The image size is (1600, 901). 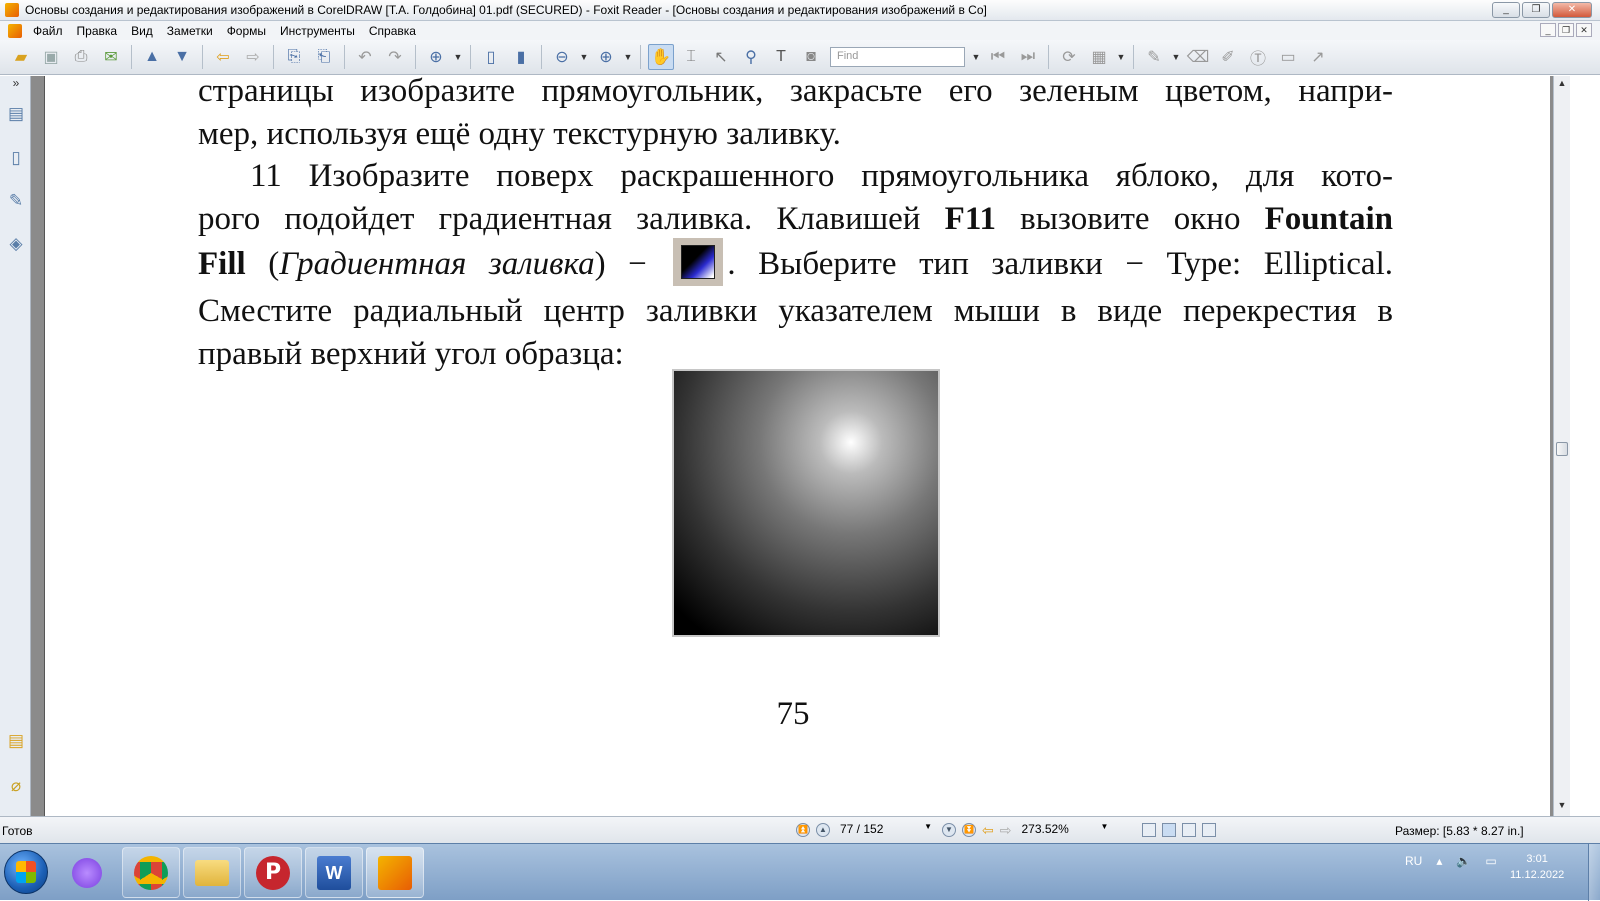 What do you see at coordinates (365, 57) in the screenshot?
I see `undo-icon: ↶` at bounding box center [365, 57].